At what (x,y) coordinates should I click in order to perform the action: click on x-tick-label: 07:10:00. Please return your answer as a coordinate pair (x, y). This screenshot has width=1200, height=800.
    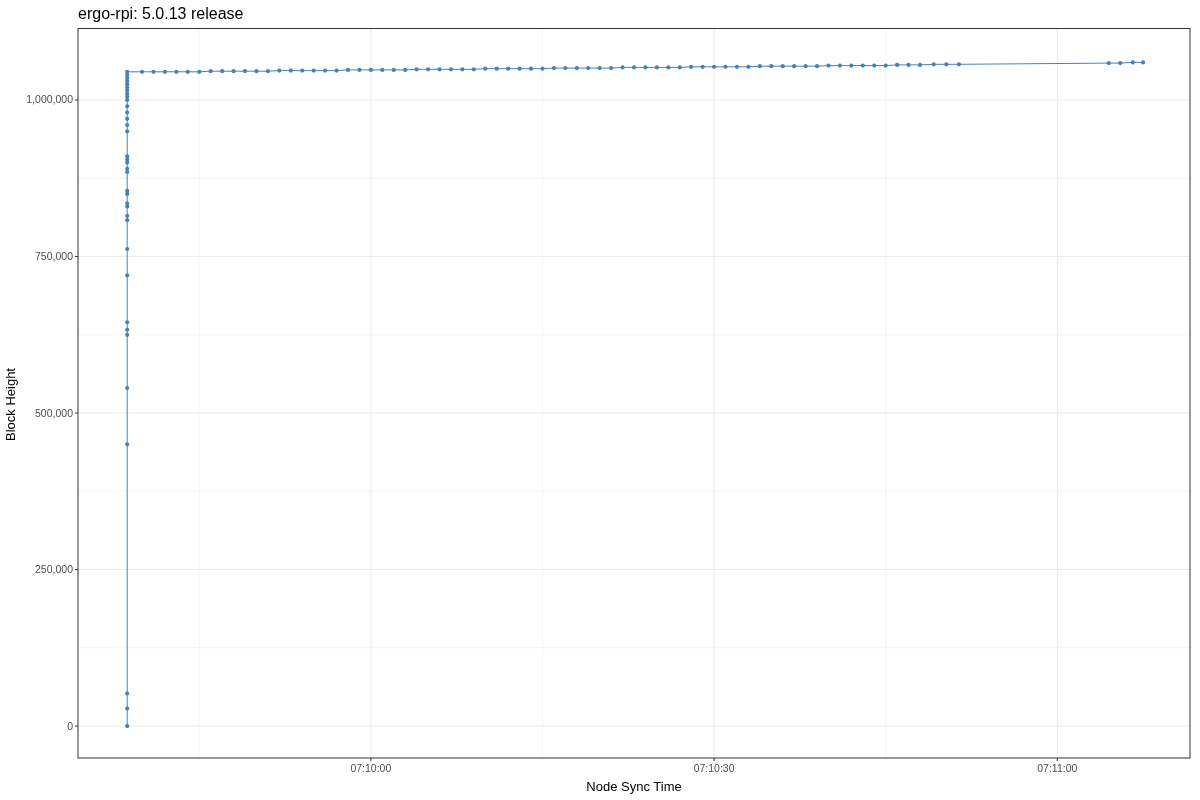
    Looking at the image, I should click on (371, 768).